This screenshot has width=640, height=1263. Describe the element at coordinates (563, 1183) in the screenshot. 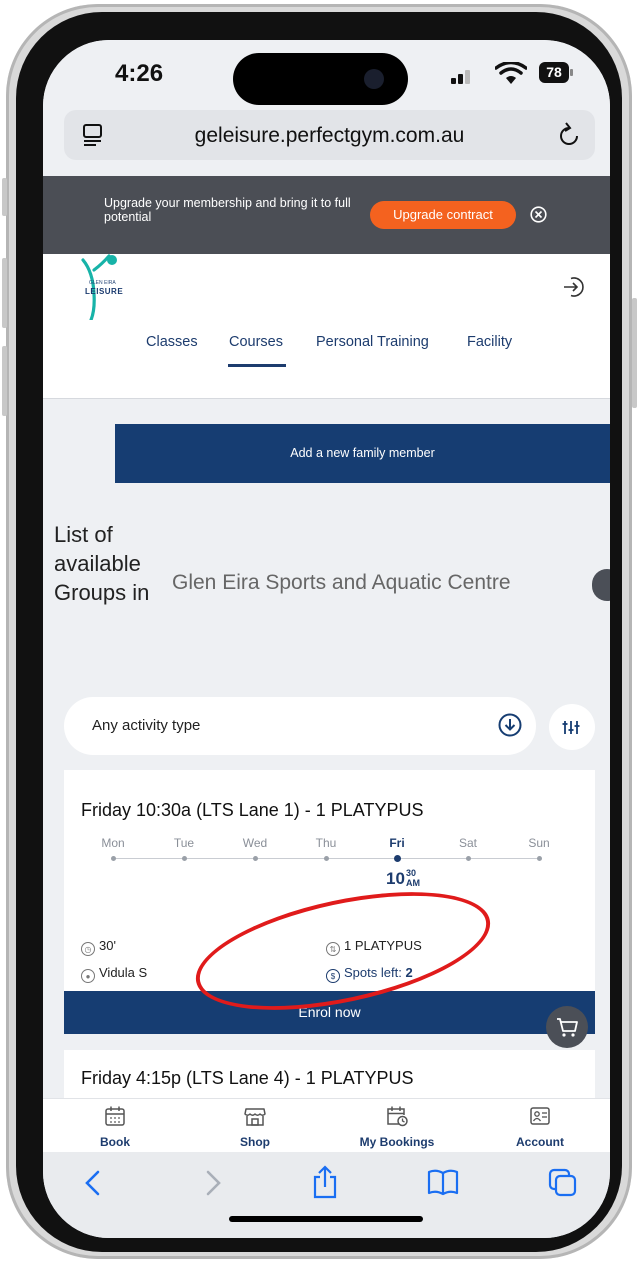

I see `tabs-icon` at that location.